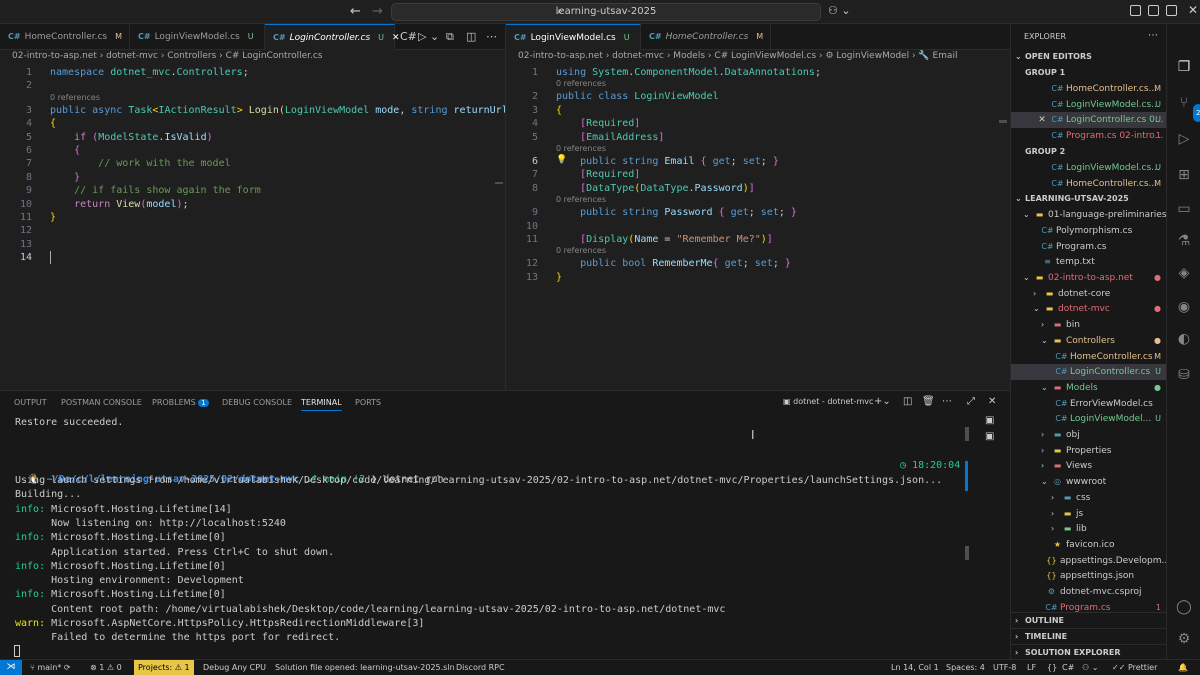  I want to click on command-center-search: ⌕ learning-utsav-2025, so click(606, 12).